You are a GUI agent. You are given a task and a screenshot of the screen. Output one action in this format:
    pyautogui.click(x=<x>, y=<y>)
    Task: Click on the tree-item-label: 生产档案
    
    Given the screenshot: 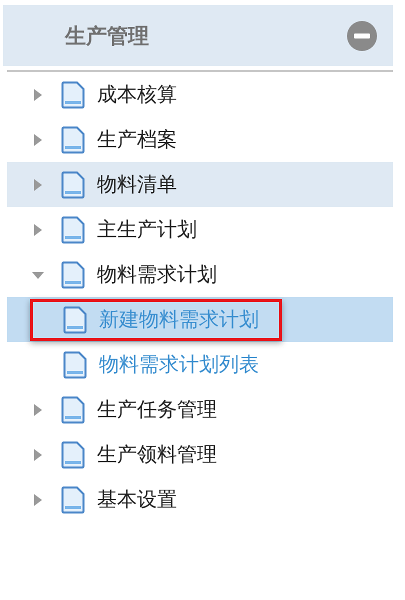 What is the action you would take?
    pyautogui.click(x=137, y=139)
    